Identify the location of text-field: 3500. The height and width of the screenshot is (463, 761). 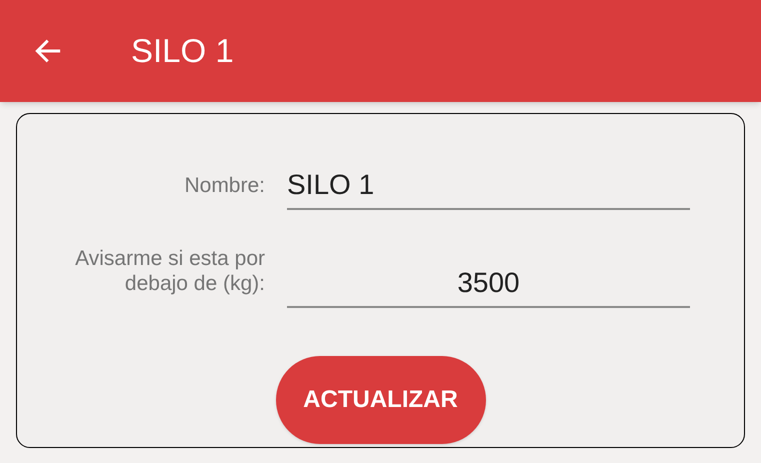
(488, 284).